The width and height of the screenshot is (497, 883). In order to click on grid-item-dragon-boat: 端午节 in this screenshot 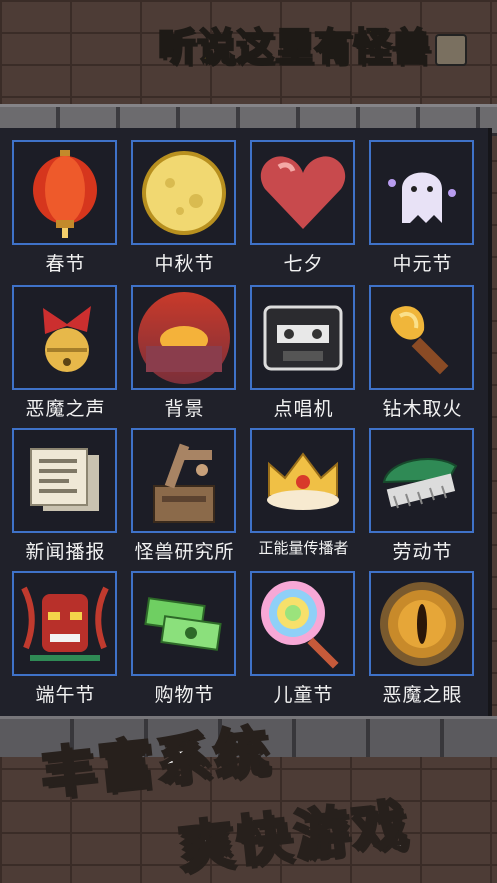, I will do `click(65, 639)`.